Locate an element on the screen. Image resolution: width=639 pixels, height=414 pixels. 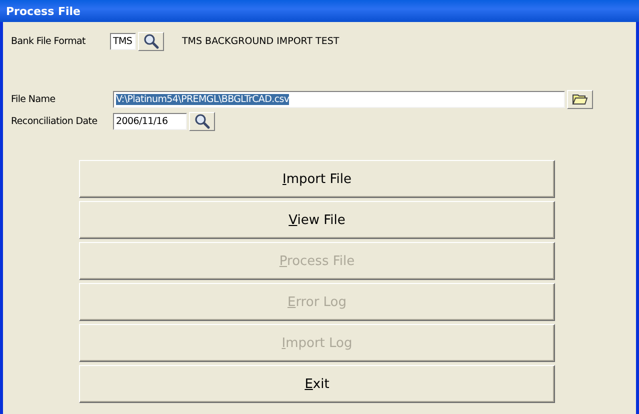
format-description: TMS BACKGROUND IMPORT TEST is located at coordinates (261, 41).